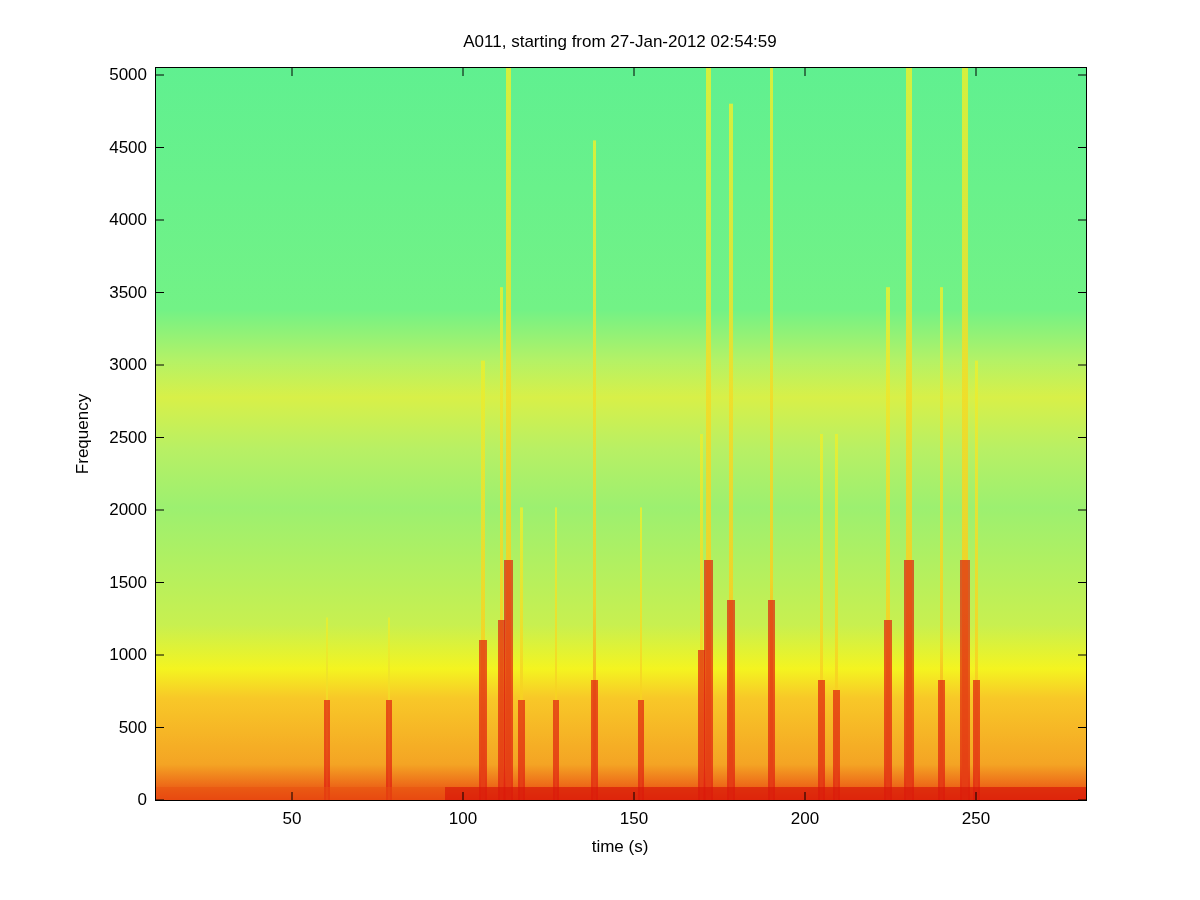 The image size is (1200, 900). What do you see at coordinates (634, 819) in the screenshot?
I see `x-tick-label: 150` at bounding box center [634, 819].